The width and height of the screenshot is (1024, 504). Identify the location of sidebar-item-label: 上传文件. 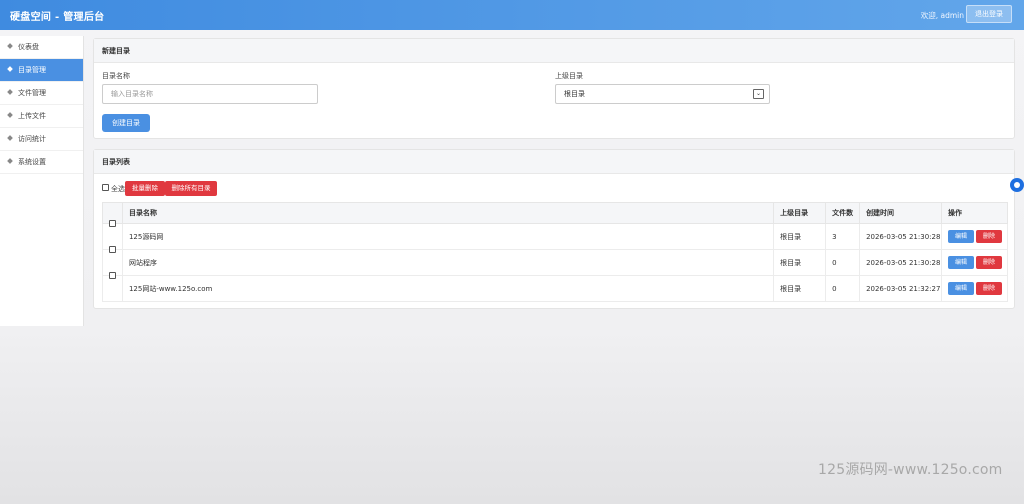
(32, 116).